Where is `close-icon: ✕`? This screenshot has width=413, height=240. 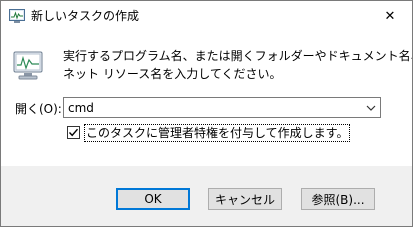
close-icon: ✕ is located at coordinates (390, 16).